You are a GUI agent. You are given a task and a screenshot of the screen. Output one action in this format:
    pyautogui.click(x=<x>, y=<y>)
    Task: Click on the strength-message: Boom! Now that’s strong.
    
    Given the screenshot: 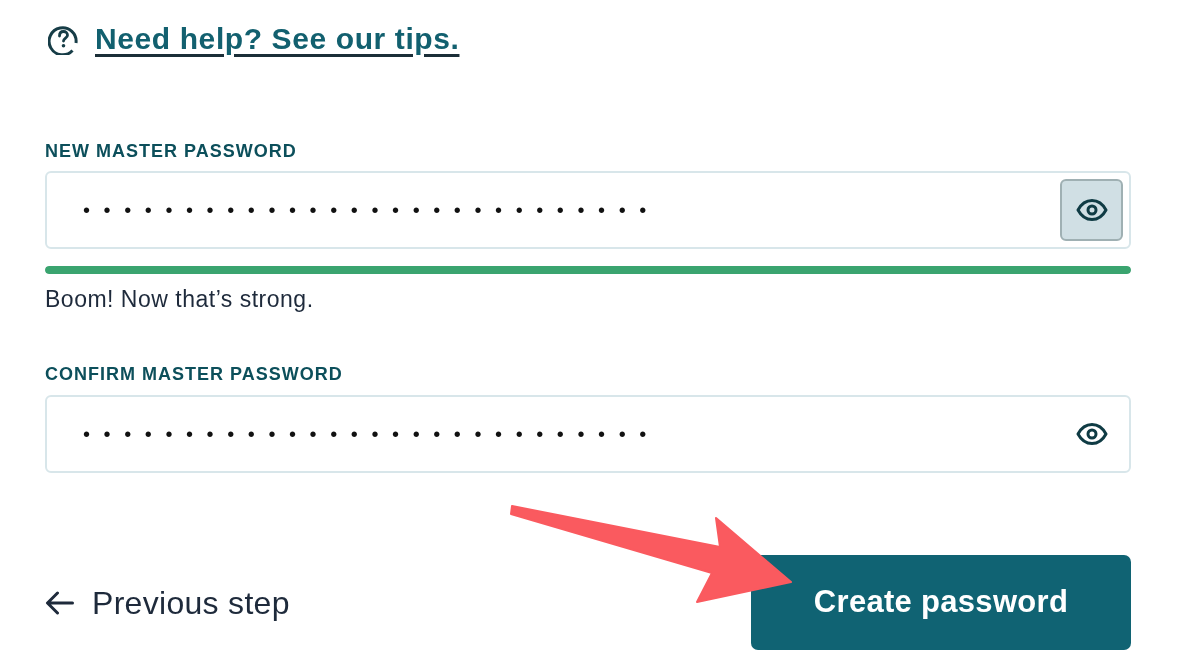 What is the action you would take?
    pyautogui.click(x=179, y=299)
    